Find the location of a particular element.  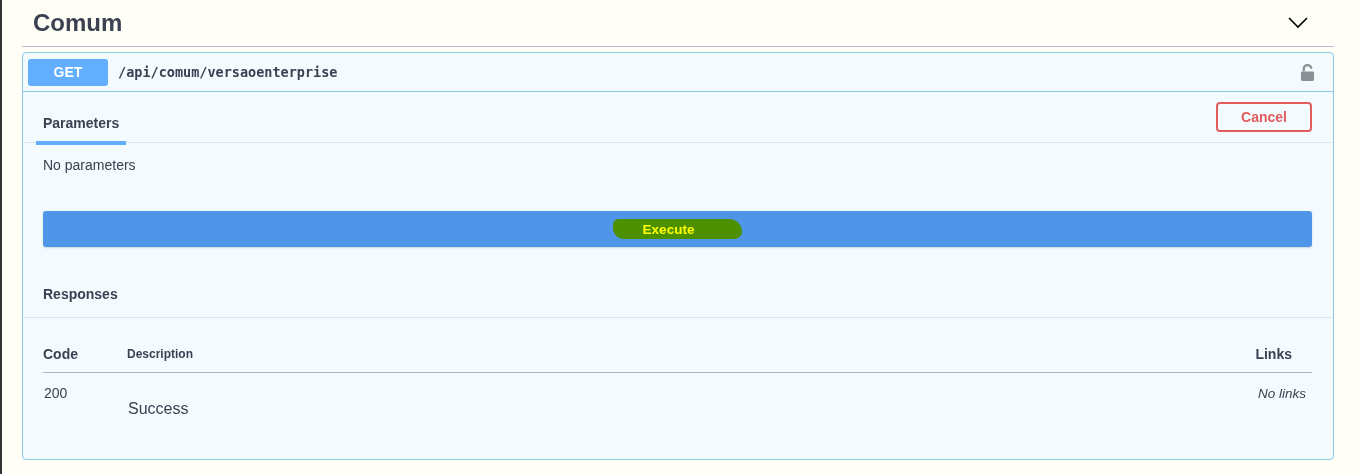

execute-button: Execute is located at coordinates (677, 229).